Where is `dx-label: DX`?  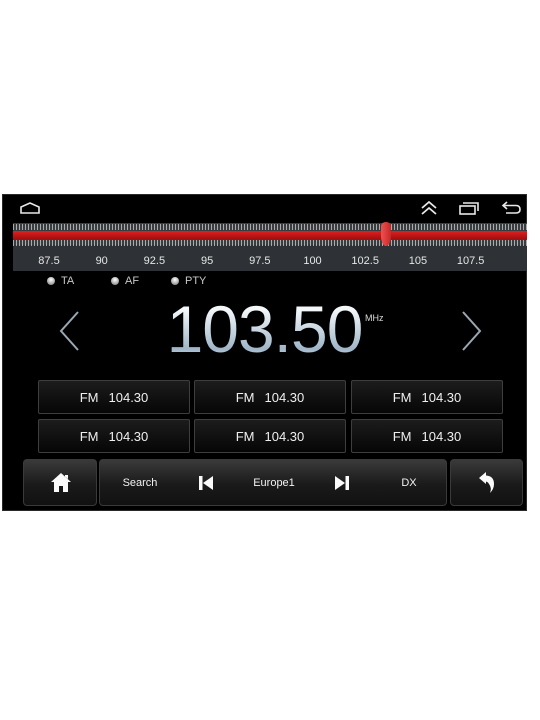 dx-label: DX is located at coordinates (409, 482).